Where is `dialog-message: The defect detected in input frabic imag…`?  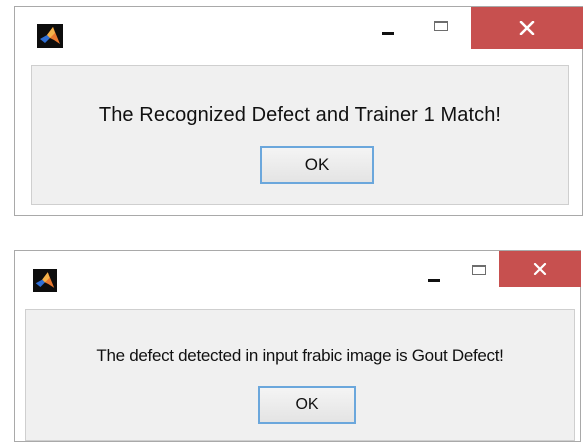
dialog-message: The defect detected in input frabic imag… is located at coordinates (300, 355).